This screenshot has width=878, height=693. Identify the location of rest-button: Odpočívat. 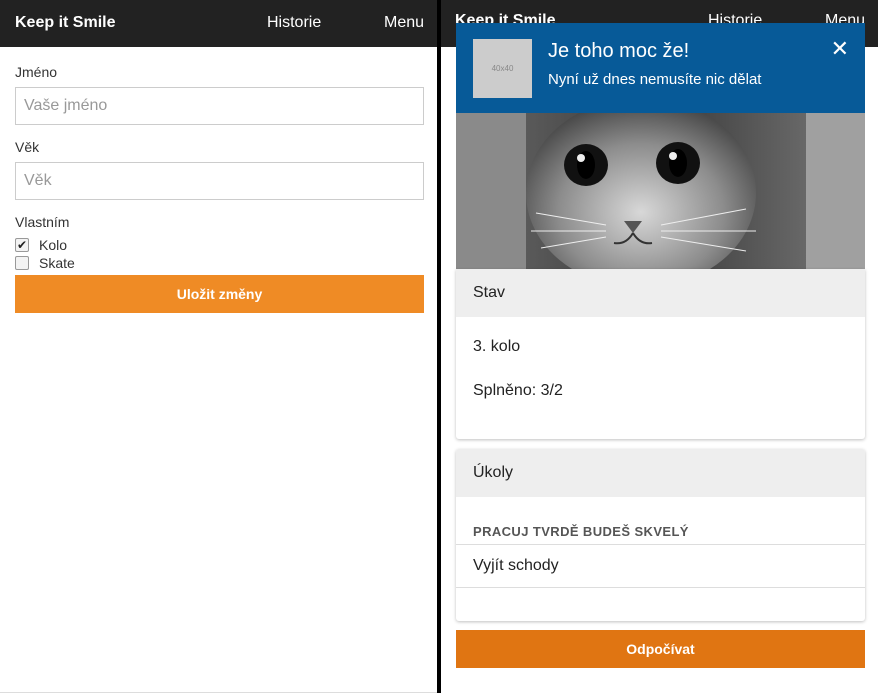
(660, 649).